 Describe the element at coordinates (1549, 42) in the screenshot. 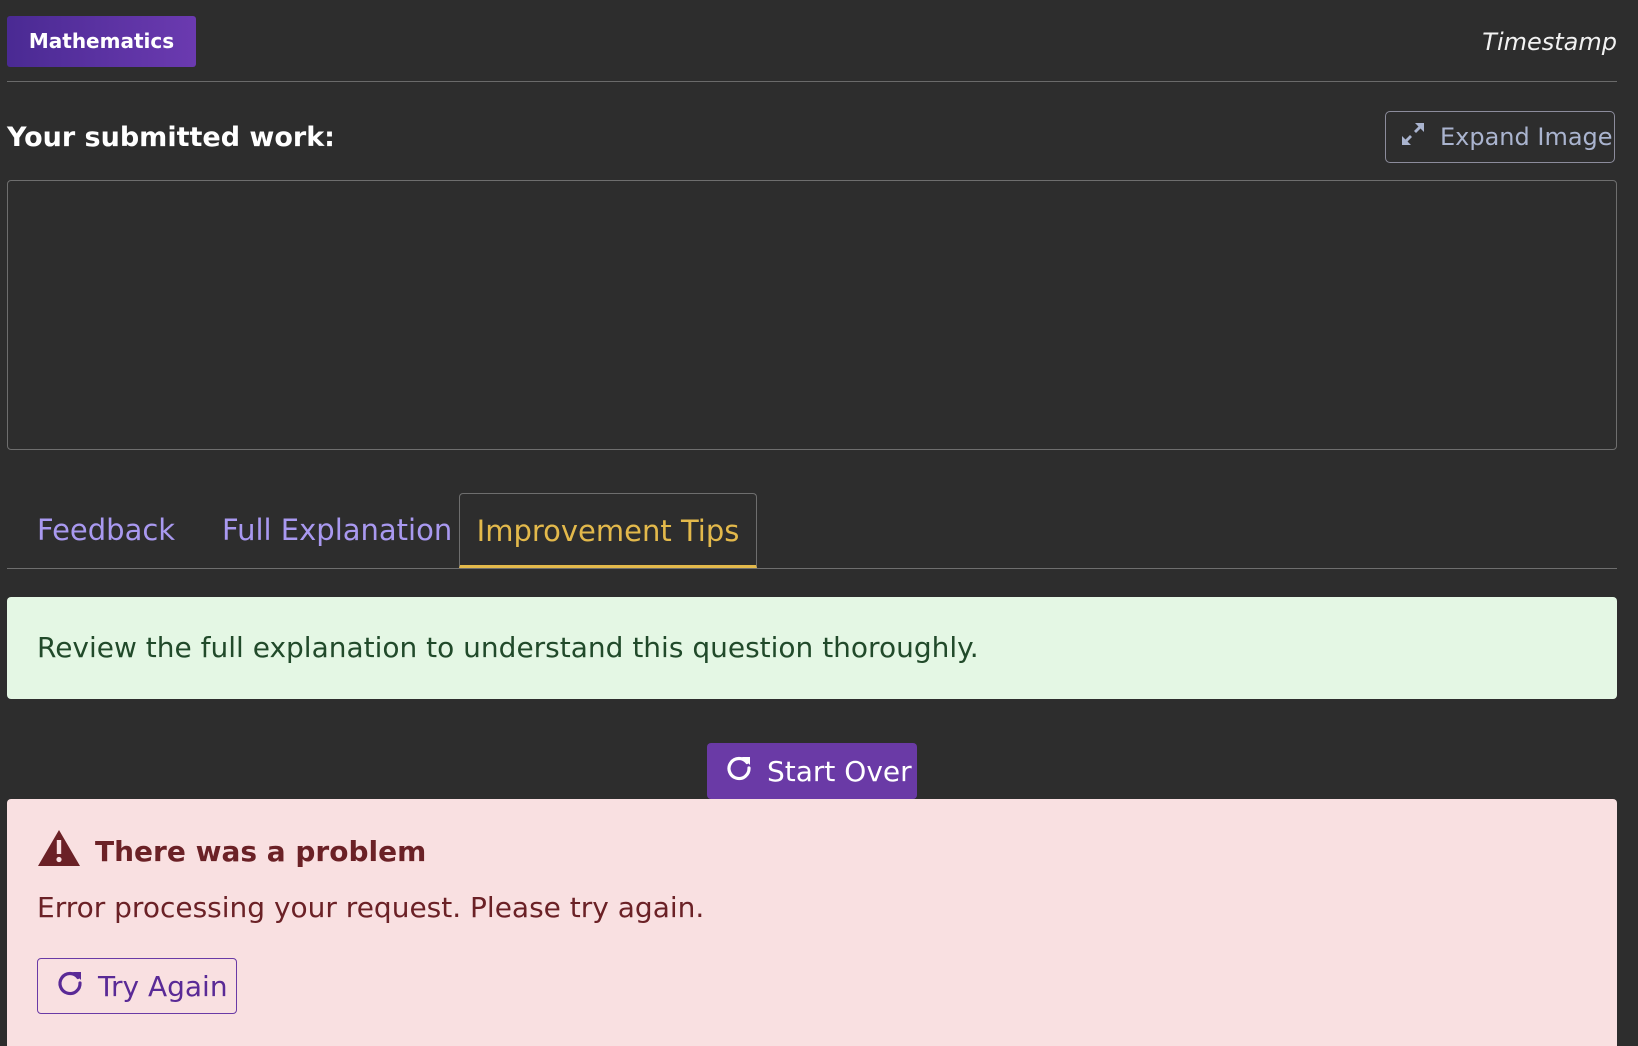

I see `timestamp: Timestamp` at that location.